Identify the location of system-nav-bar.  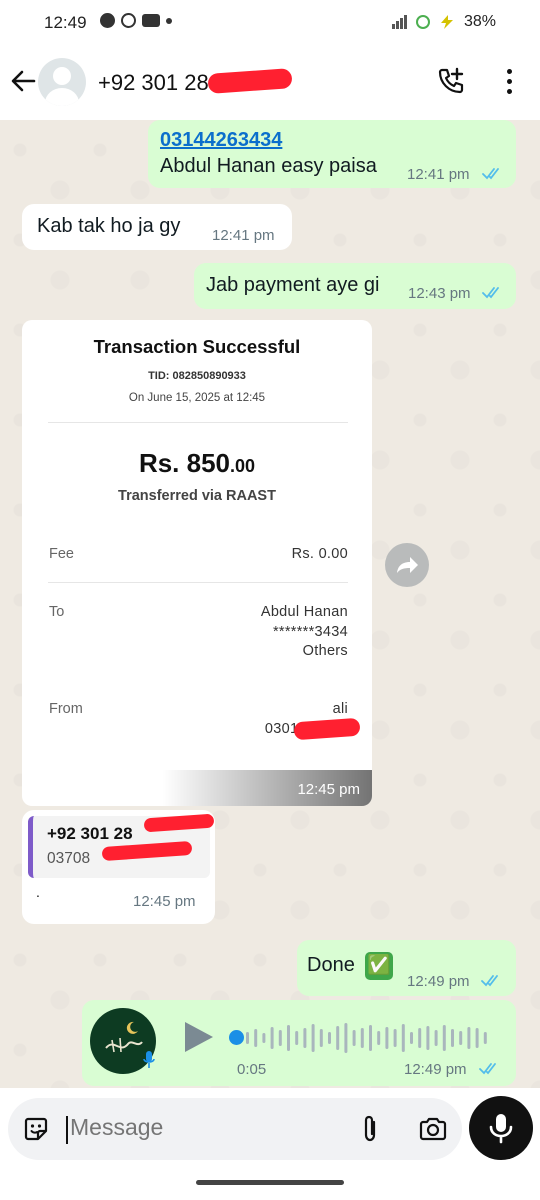
(270, 1186).